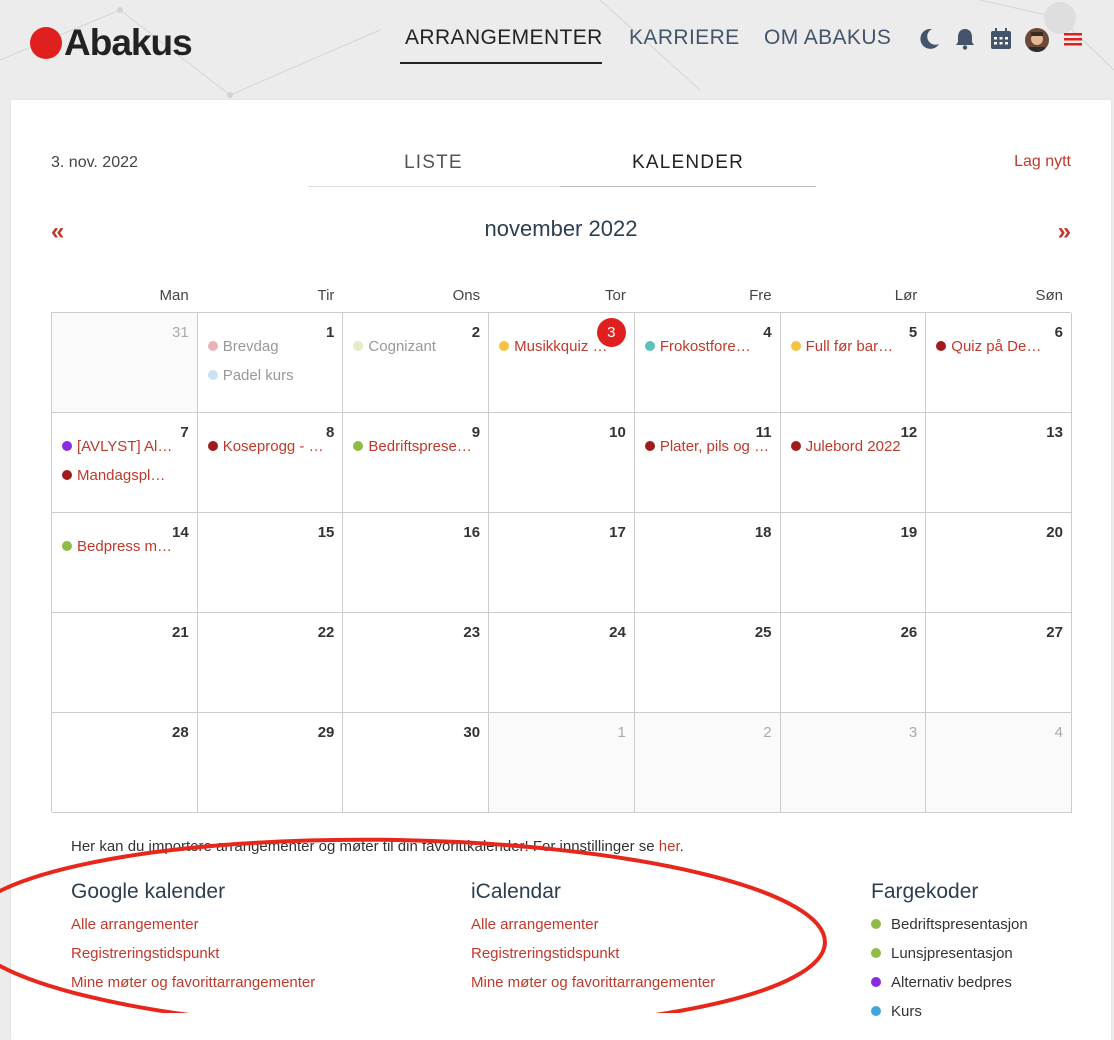 The height and width of the screenshot is (1040, 1114). I want to click on calendar-day-cell: 29, so click(270, 763).